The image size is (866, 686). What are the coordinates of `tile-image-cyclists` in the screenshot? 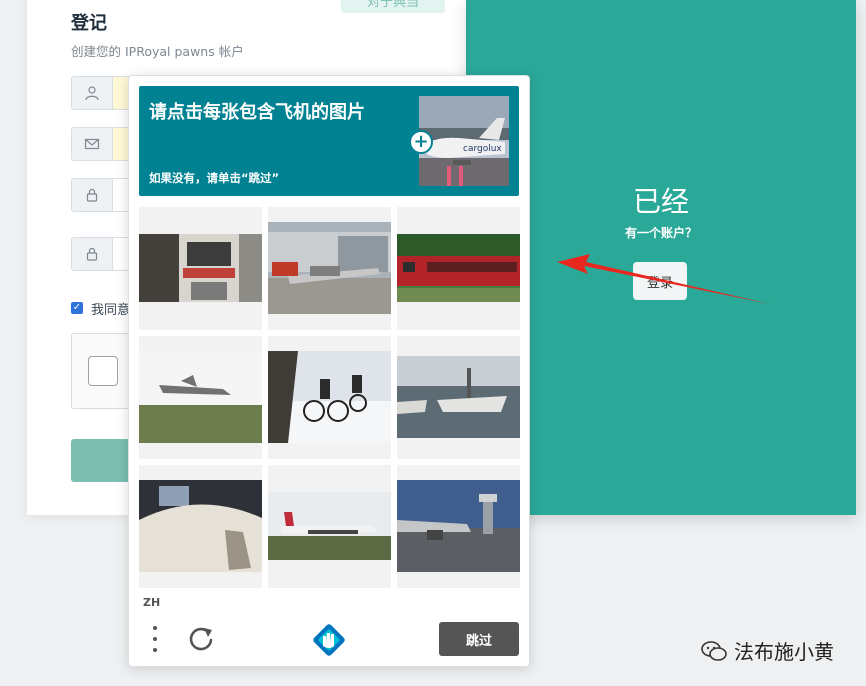 It's located at (329, 397).